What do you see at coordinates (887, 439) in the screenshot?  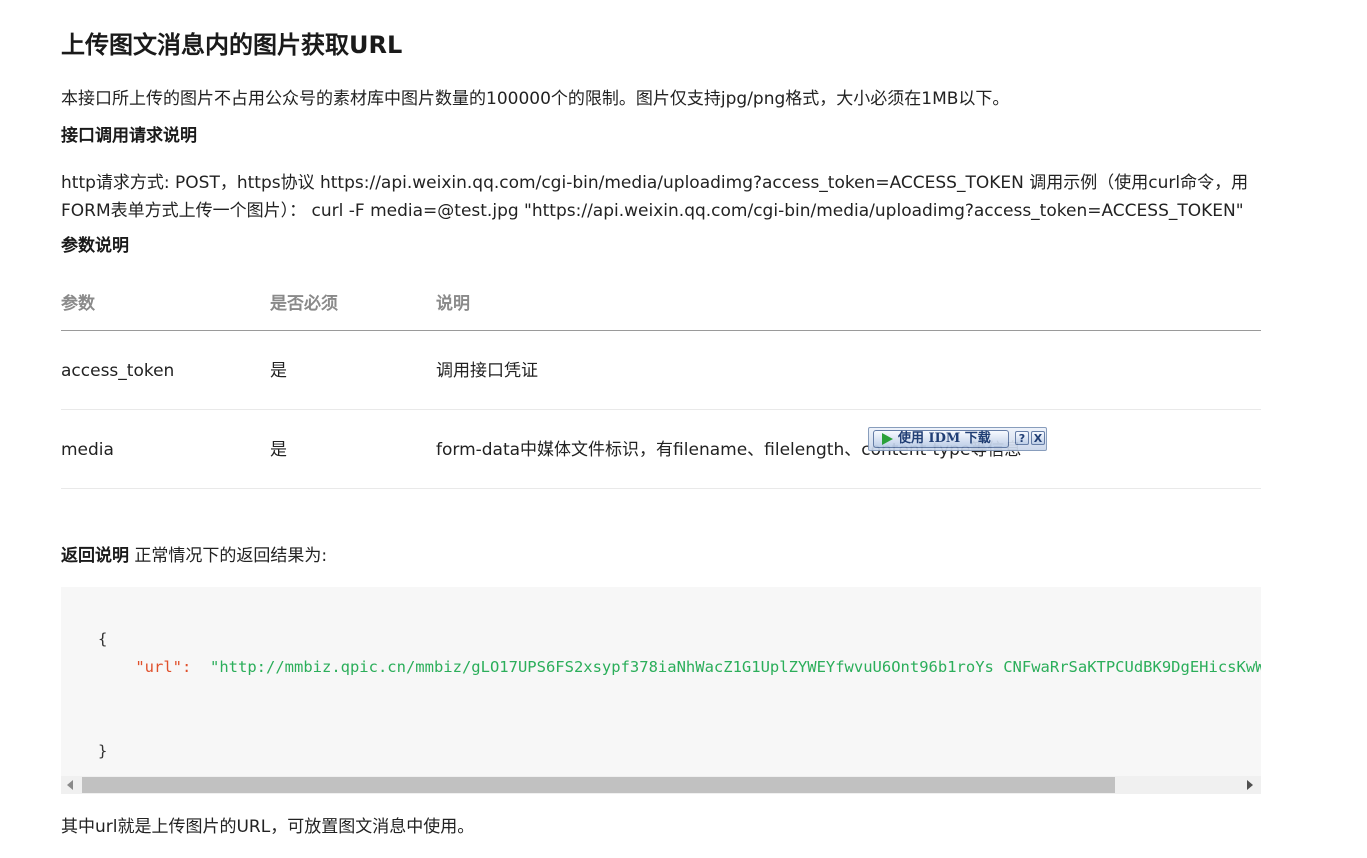 I see `play-icon` at bounding box center [887, 439].